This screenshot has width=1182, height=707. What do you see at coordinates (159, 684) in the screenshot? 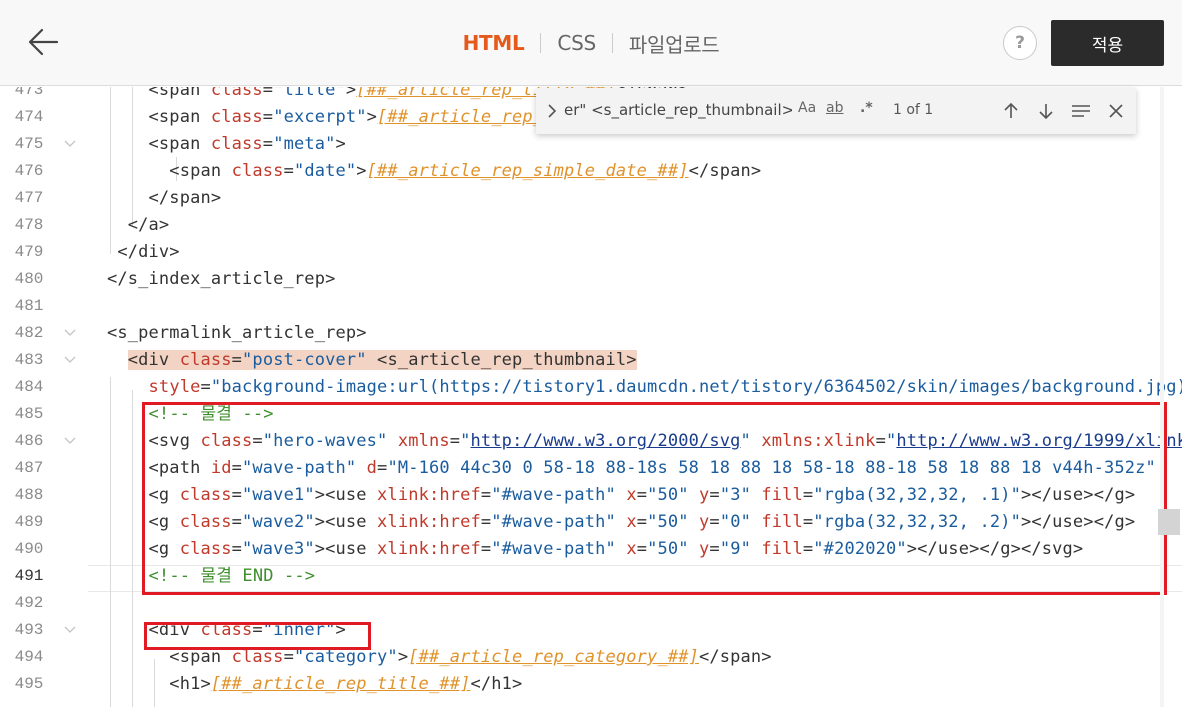
I see `code-token: <h1>` at bounding box center [159, 684].